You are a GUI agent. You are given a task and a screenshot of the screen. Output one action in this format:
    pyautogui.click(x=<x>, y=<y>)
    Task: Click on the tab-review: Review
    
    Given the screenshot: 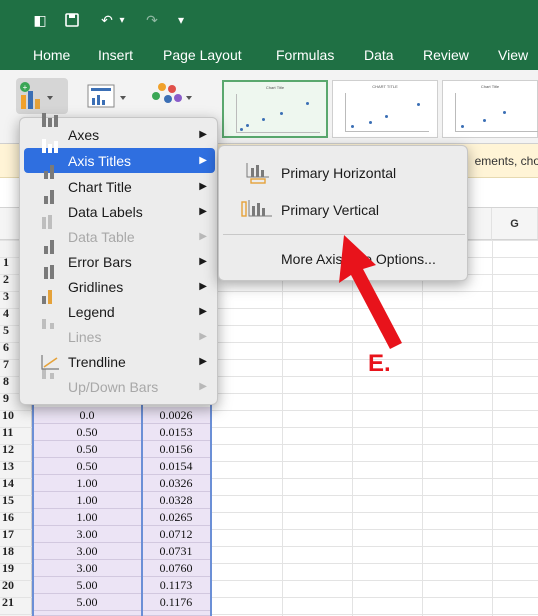 What is the action you would take?
    pyautogui.click(x=446, y=55)
    